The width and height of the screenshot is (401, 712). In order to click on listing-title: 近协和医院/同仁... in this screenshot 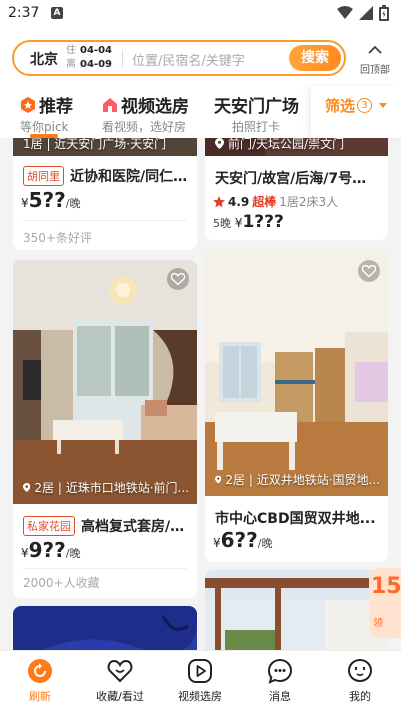, I will do `click(129, 177)`.